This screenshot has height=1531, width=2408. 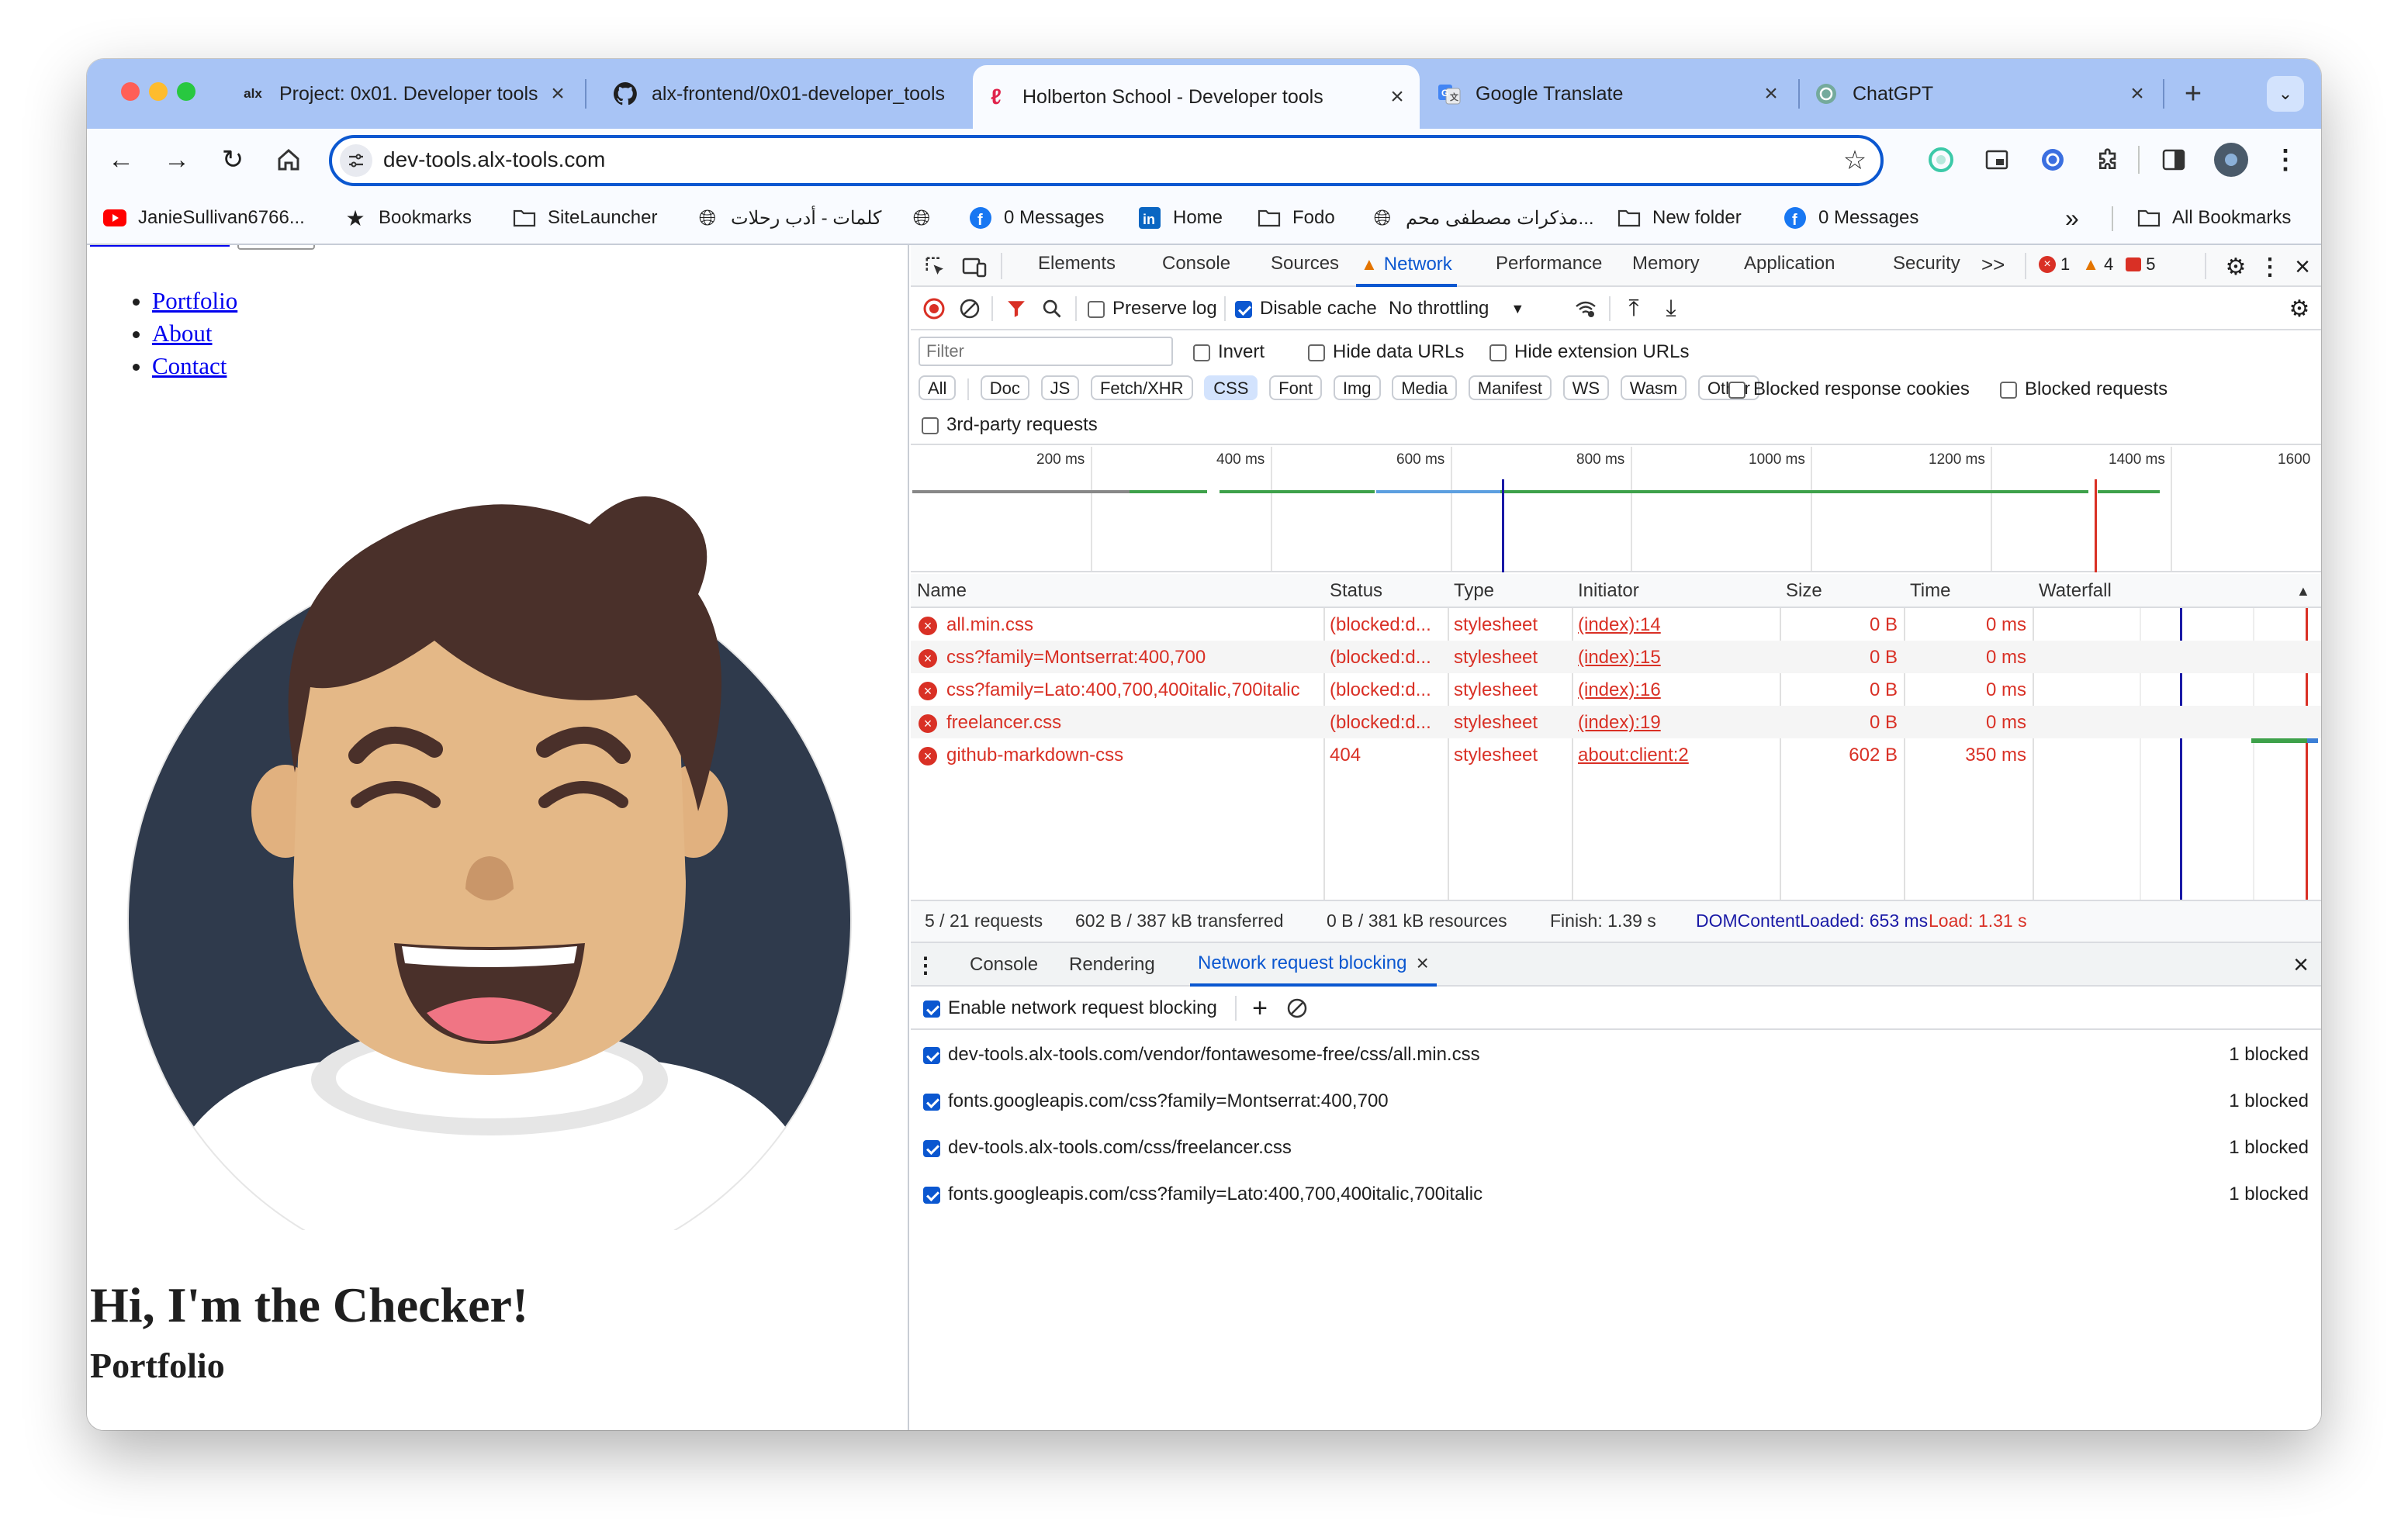 I want to click on network-settings-gear-icon: ⚙, so click(x=2299, y=309).